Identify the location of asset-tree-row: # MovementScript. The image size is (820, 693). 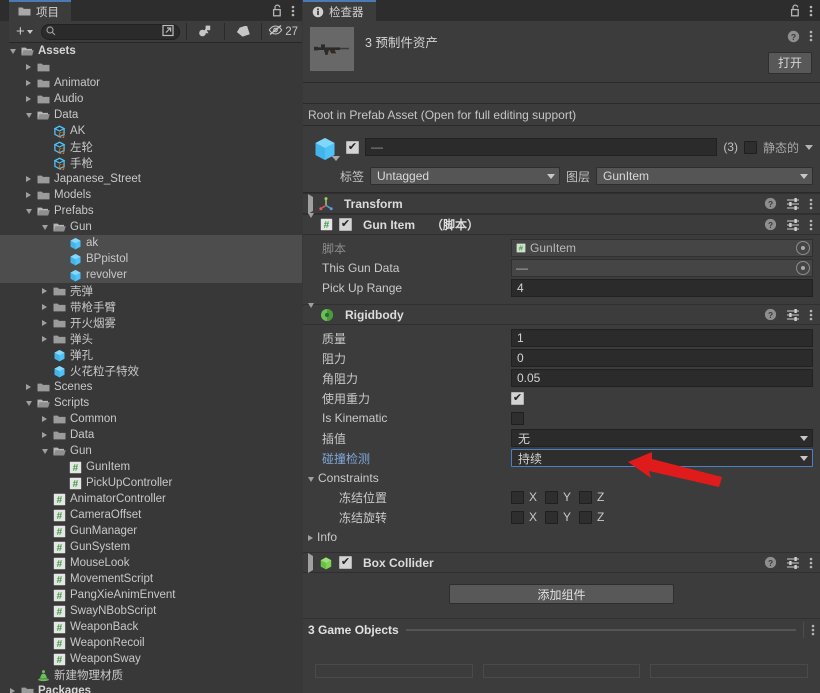
(151, 579).